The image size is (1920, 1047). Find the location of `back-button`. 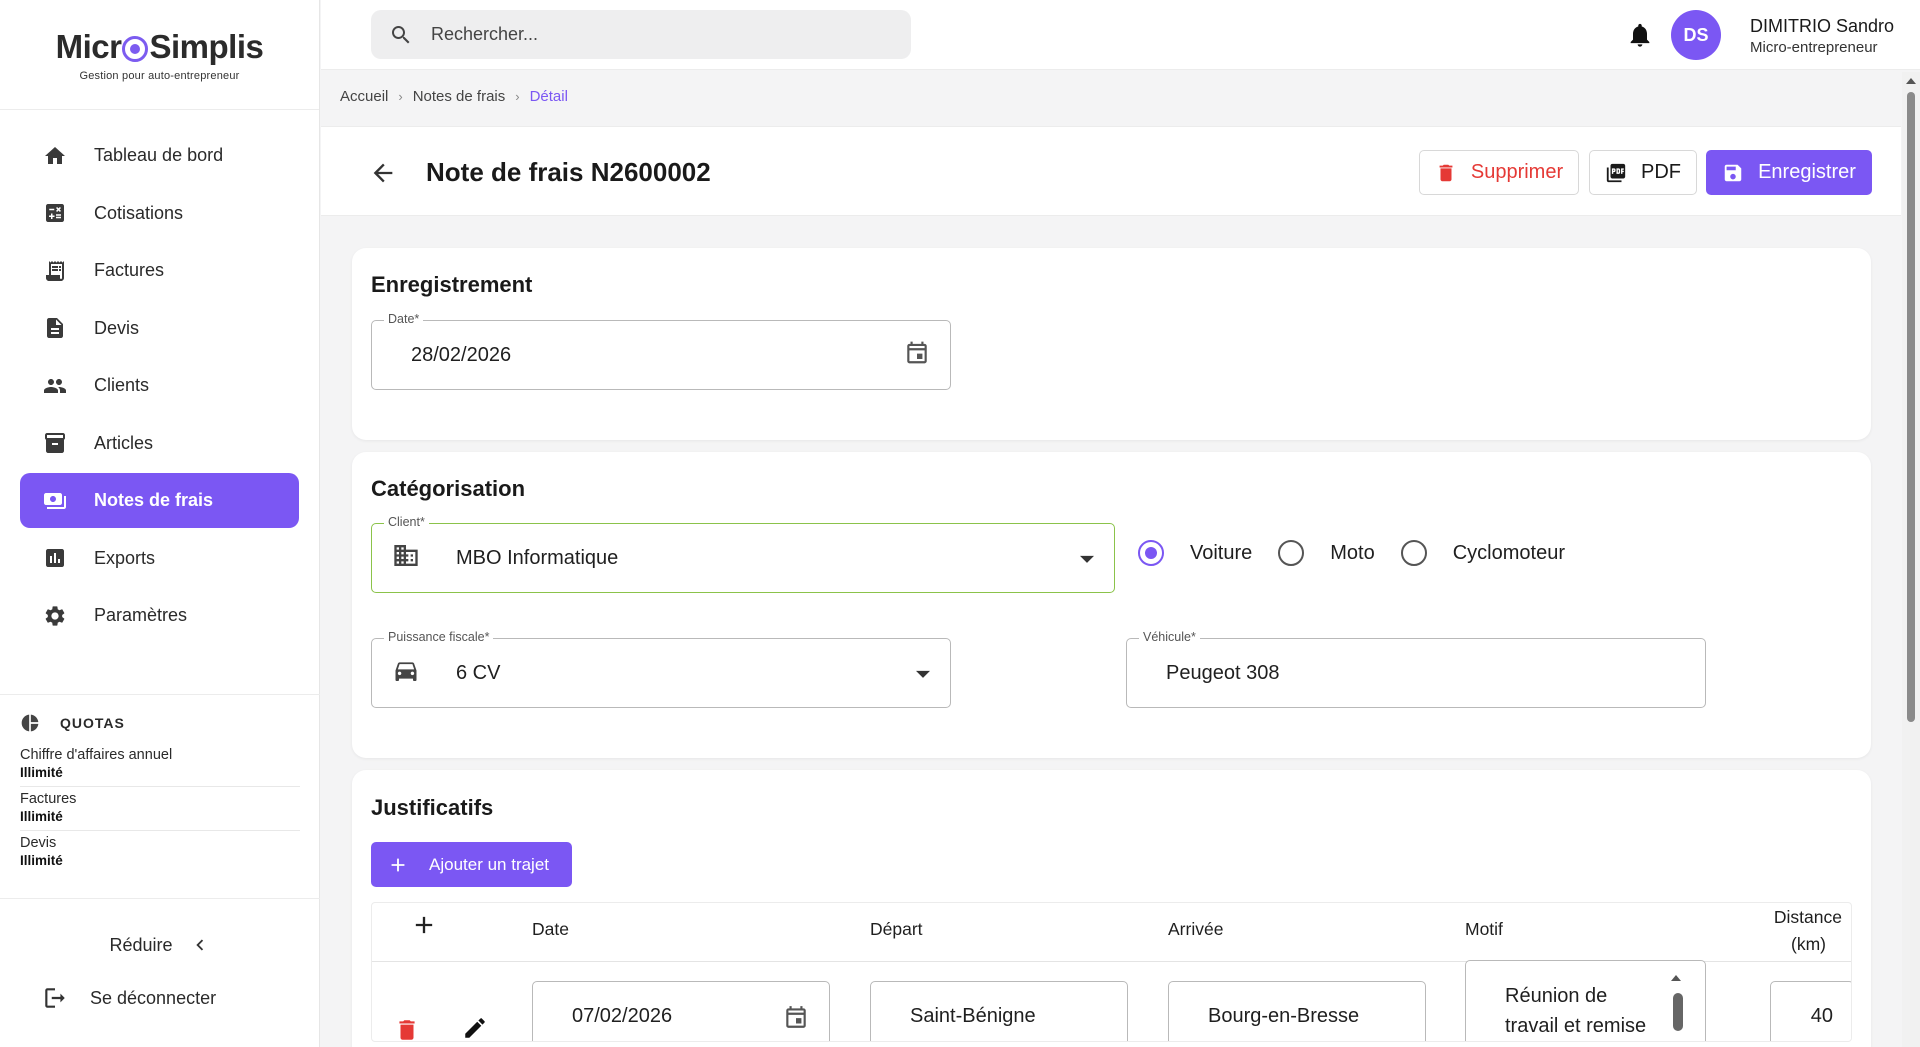

back-button is located at coordinates (383, 173).